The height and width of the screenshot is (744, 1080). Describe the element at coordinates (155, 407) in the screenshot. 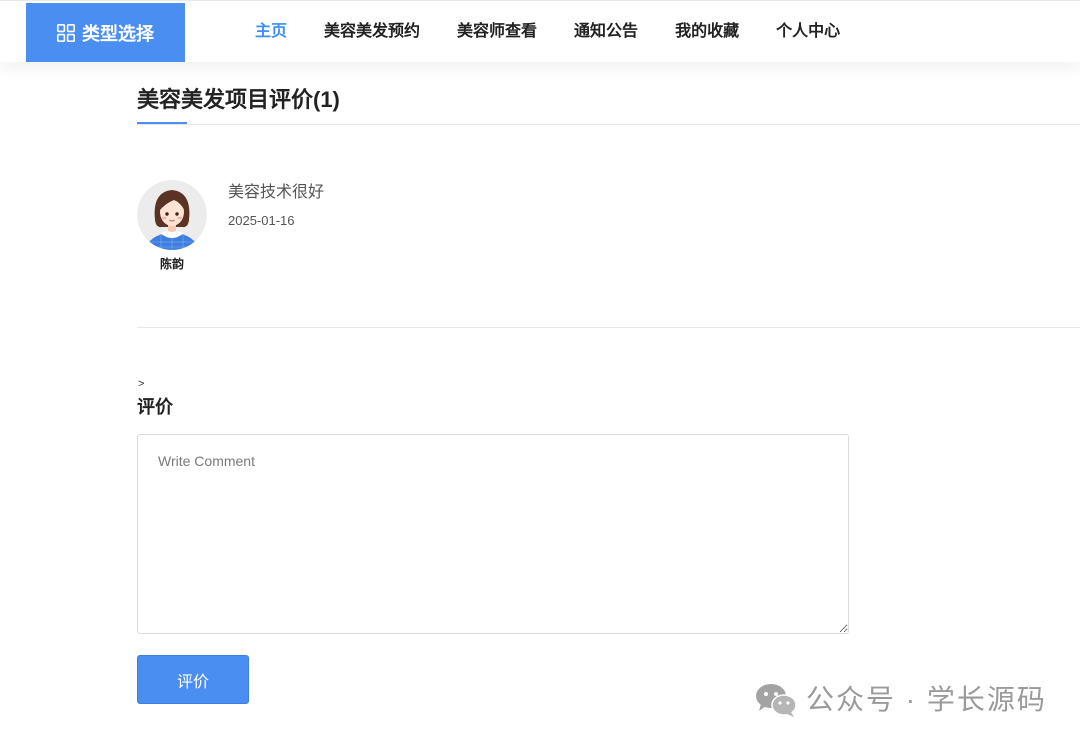

I see `comment-heading: 评价` at that location.